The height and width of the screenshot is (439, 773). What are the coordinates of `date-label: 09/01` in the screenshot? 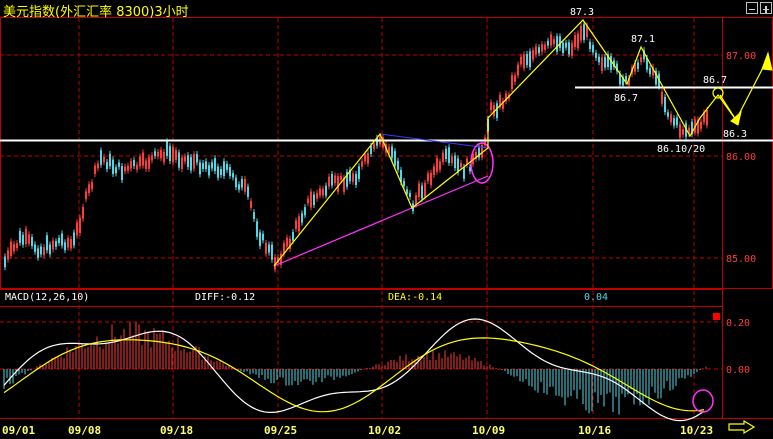 It's located at (18, 430).